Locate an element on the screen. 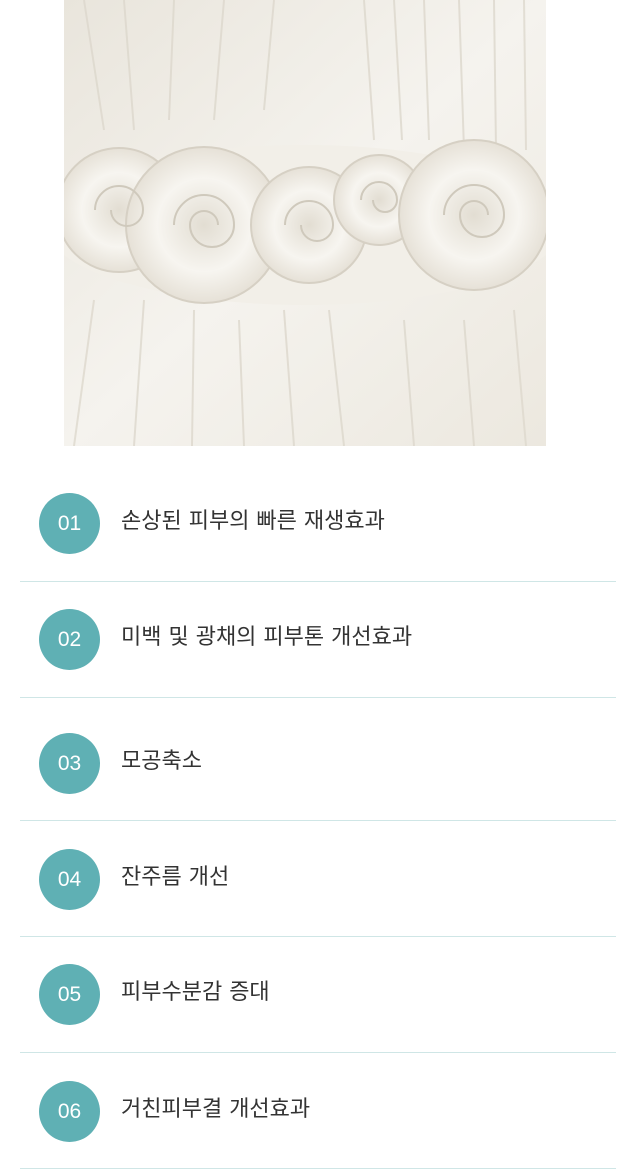 The image size is (640, 1169). item-label: 잔주름 개선 is located at coordinates (175, 877).